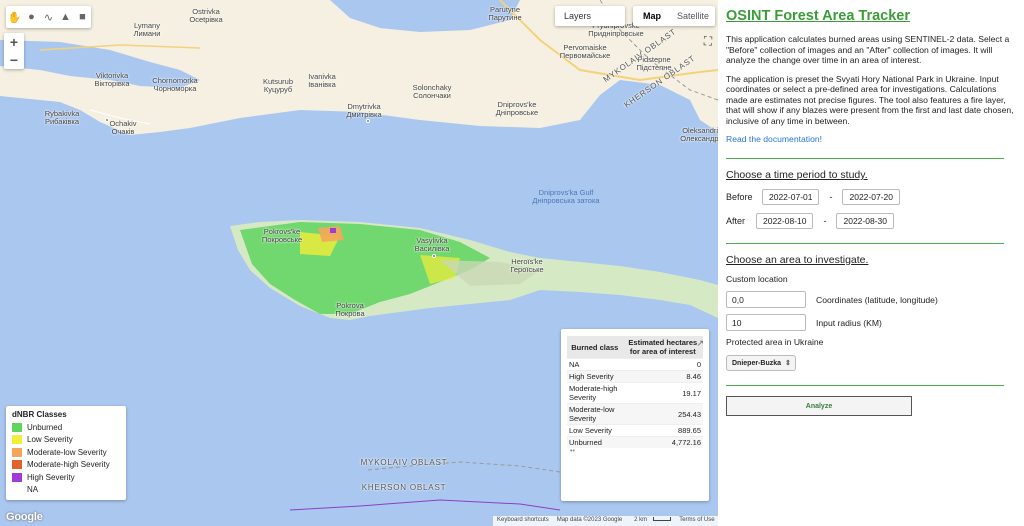 This screenshot has height=526, width=1024. What do you see at coordinates (206, 15) in the screenshot?
I see `place-label: Ostrivka Ocetpiвка` at bounding box center [206, 15].